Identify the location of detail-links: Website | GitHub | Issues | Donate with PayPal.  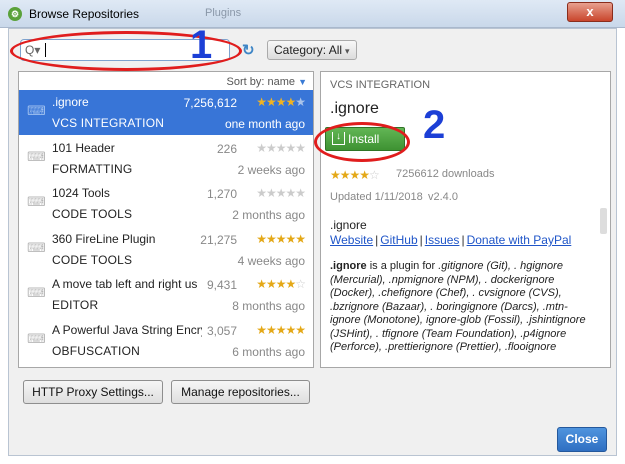
(450, 240).